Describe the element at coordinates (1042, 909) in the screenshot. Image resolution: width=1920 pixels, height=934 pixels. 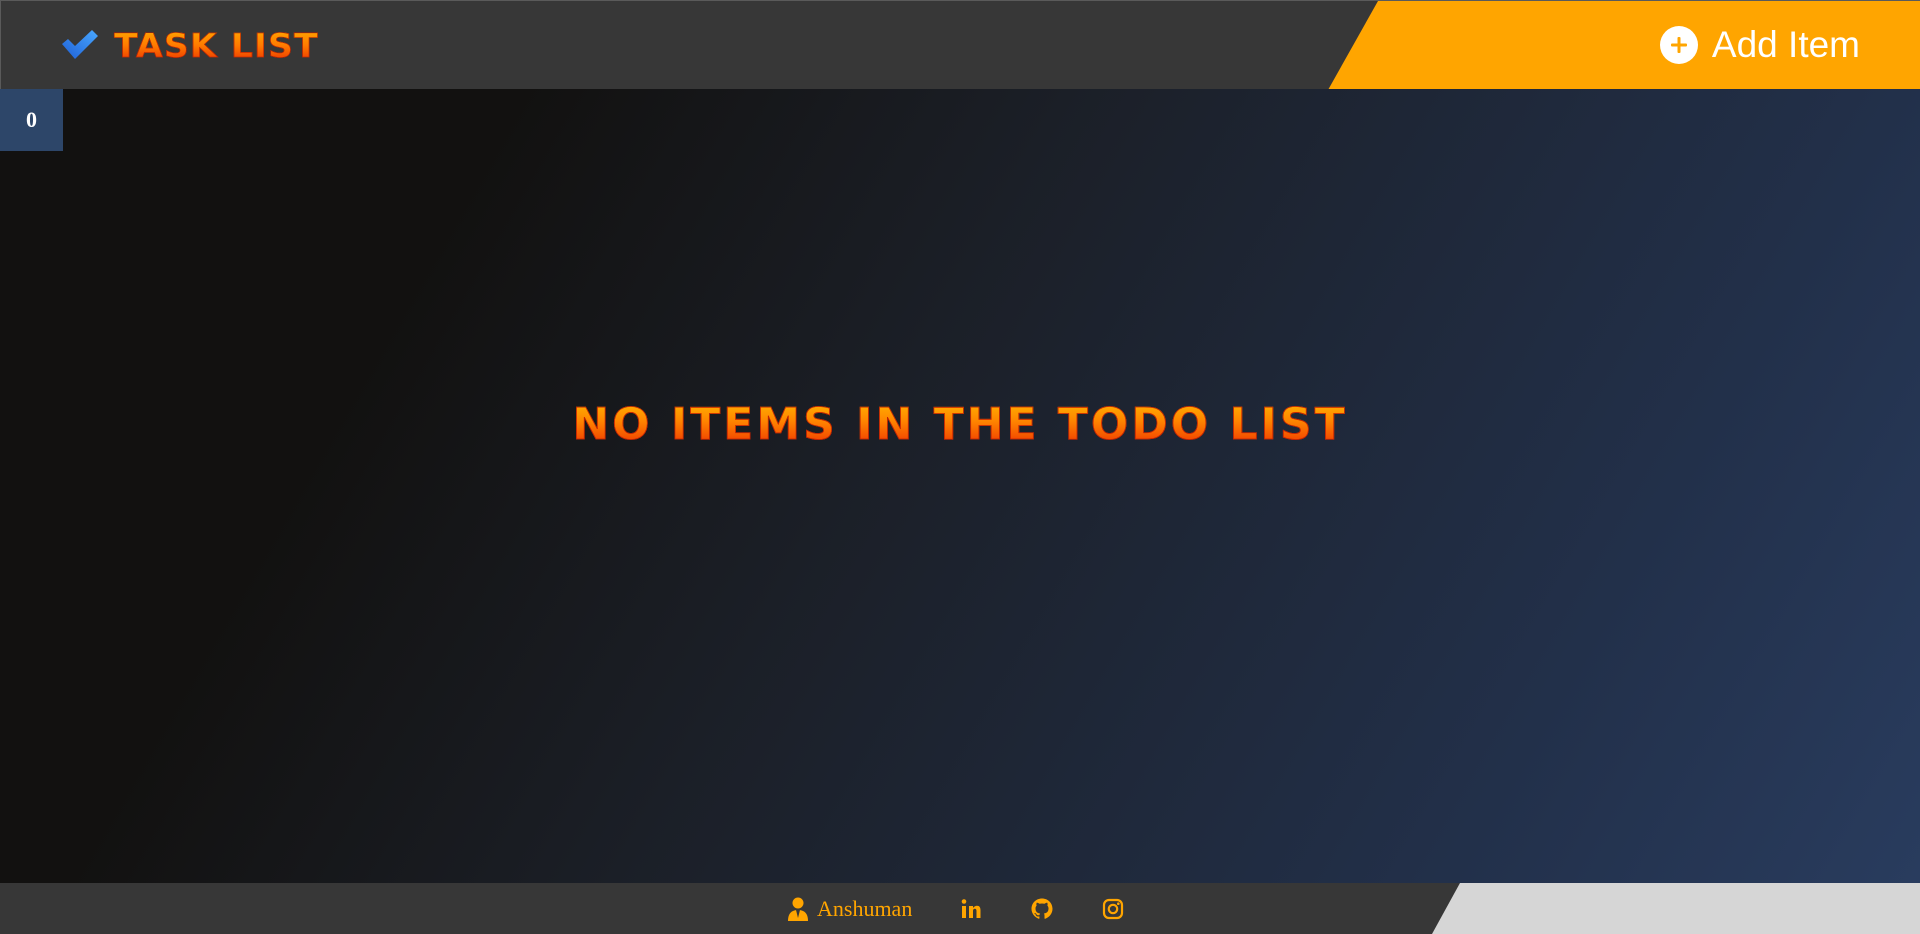
I see `github-icon` at that location.